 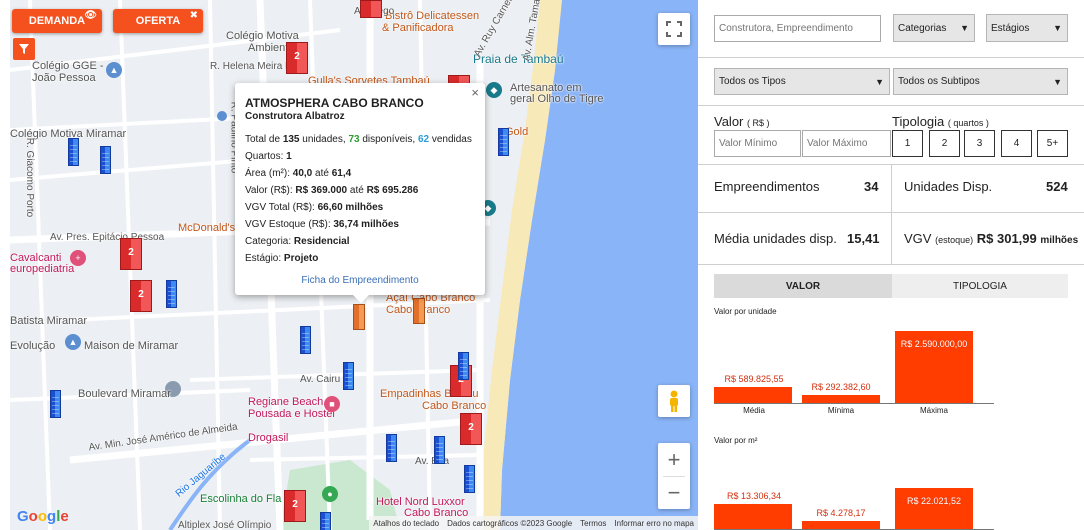 I want to click on oferta-label: OFERTA, so click(x=158, y=21).